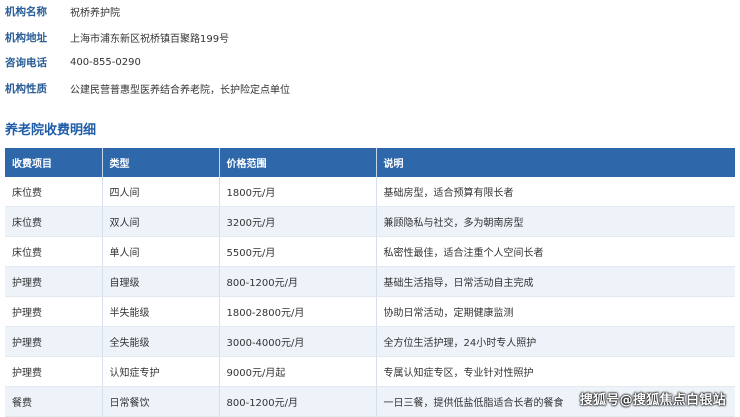  What do you see at coordinates (555, 311) in the screenshot?
I see `cell-description: 协助日常活动，定期健康监测` at bounding box center [555, 311].